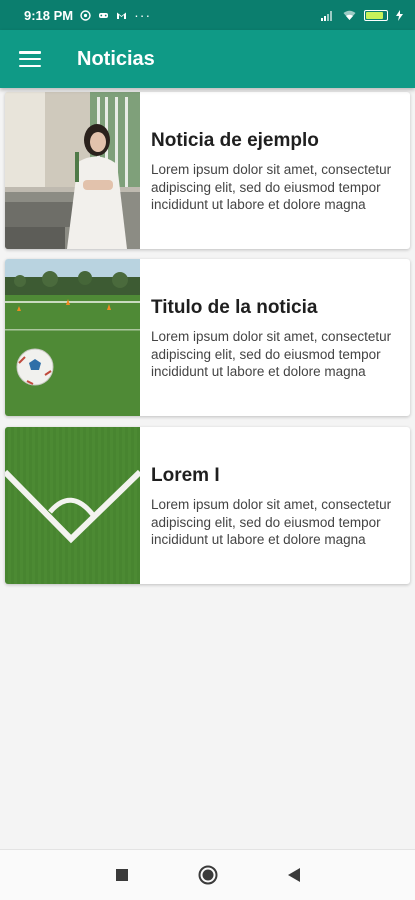 The height and width of the screenshot is (900, 415). I want to click on home-circle-icon, so click(208, 875).